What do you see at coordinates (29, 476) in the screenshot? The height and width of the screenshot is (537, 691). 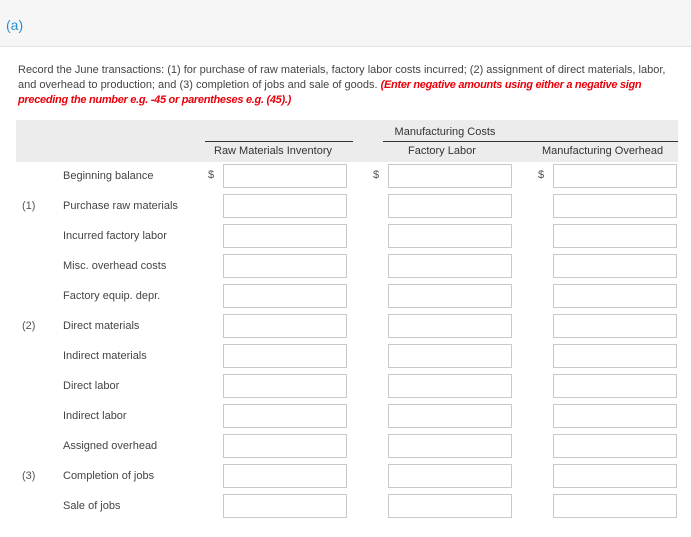 I see `row-number: (3)` at bounding box center [29, 476].